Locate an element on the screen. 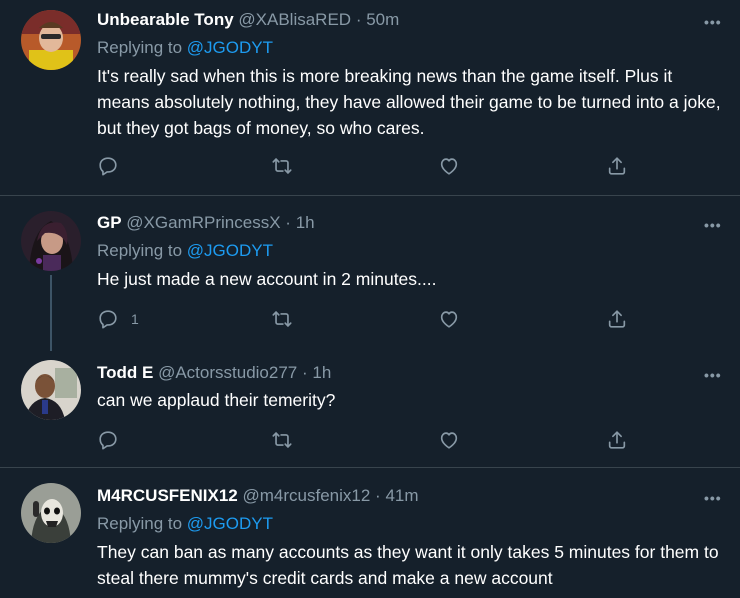 The height and width of the screenshot is (598, 740). user-handle: @XABlisaRED is located at coordinates (294, 19).